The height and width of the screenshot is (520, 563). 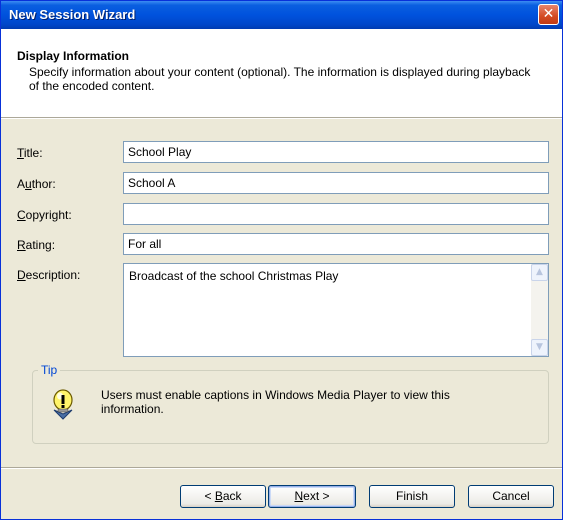 What do you see at coordinates (539, 347) in the screenshot?
I see `scroll-down-button: ▼` at bounding box center [539, 347].